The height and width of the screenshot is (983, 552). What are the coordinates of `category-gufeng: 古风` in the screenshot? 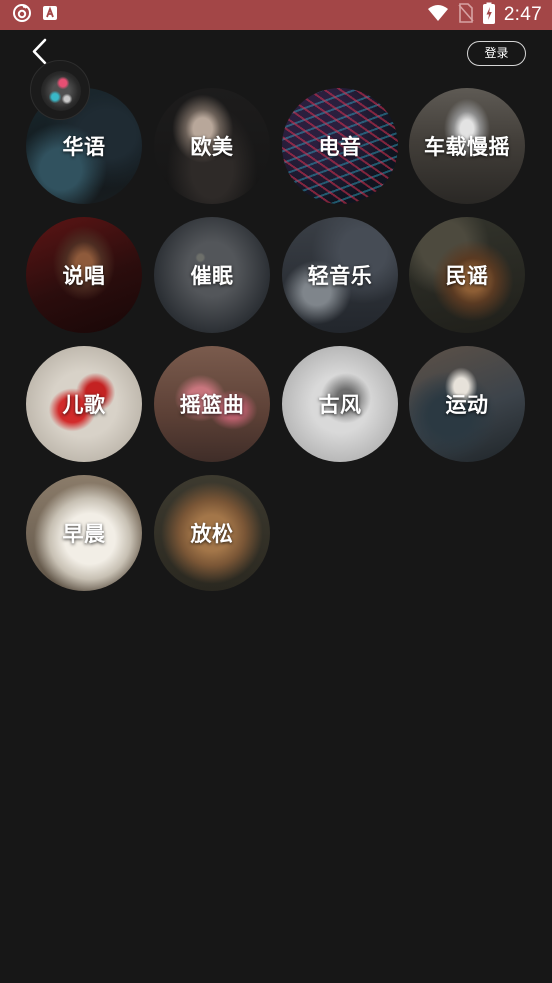 It's located at (340, 404).